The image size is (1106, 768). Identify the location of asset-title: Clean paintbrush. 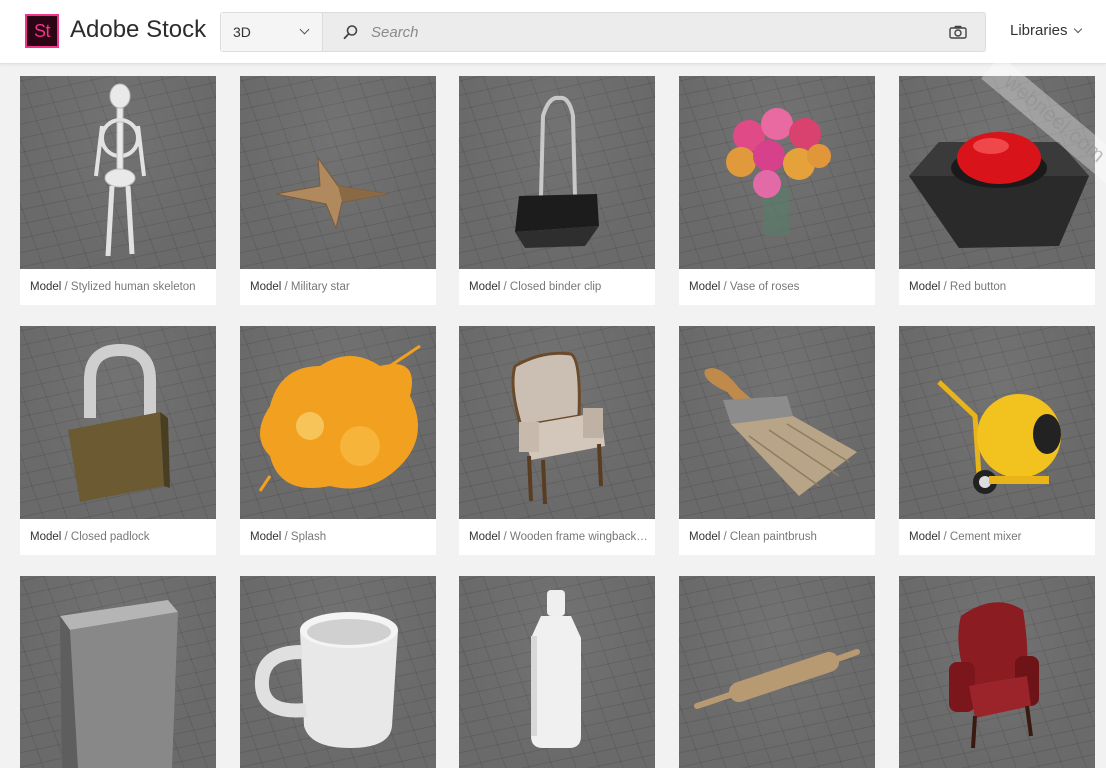
(773, 537).